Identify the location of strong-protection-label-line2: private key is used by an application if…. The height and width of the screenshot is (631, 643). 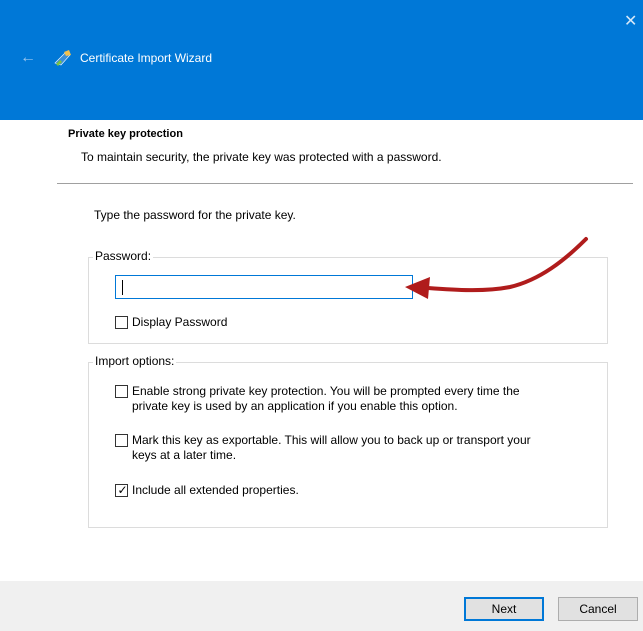
(295, 406).